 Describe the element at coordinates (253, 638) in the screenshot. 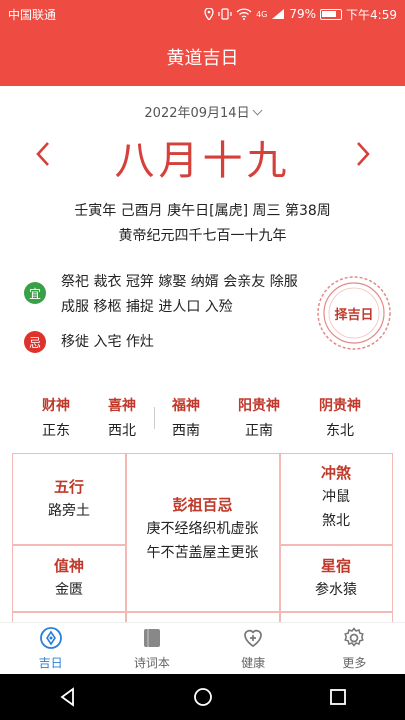

I see `heart-plus-icon` at that location.